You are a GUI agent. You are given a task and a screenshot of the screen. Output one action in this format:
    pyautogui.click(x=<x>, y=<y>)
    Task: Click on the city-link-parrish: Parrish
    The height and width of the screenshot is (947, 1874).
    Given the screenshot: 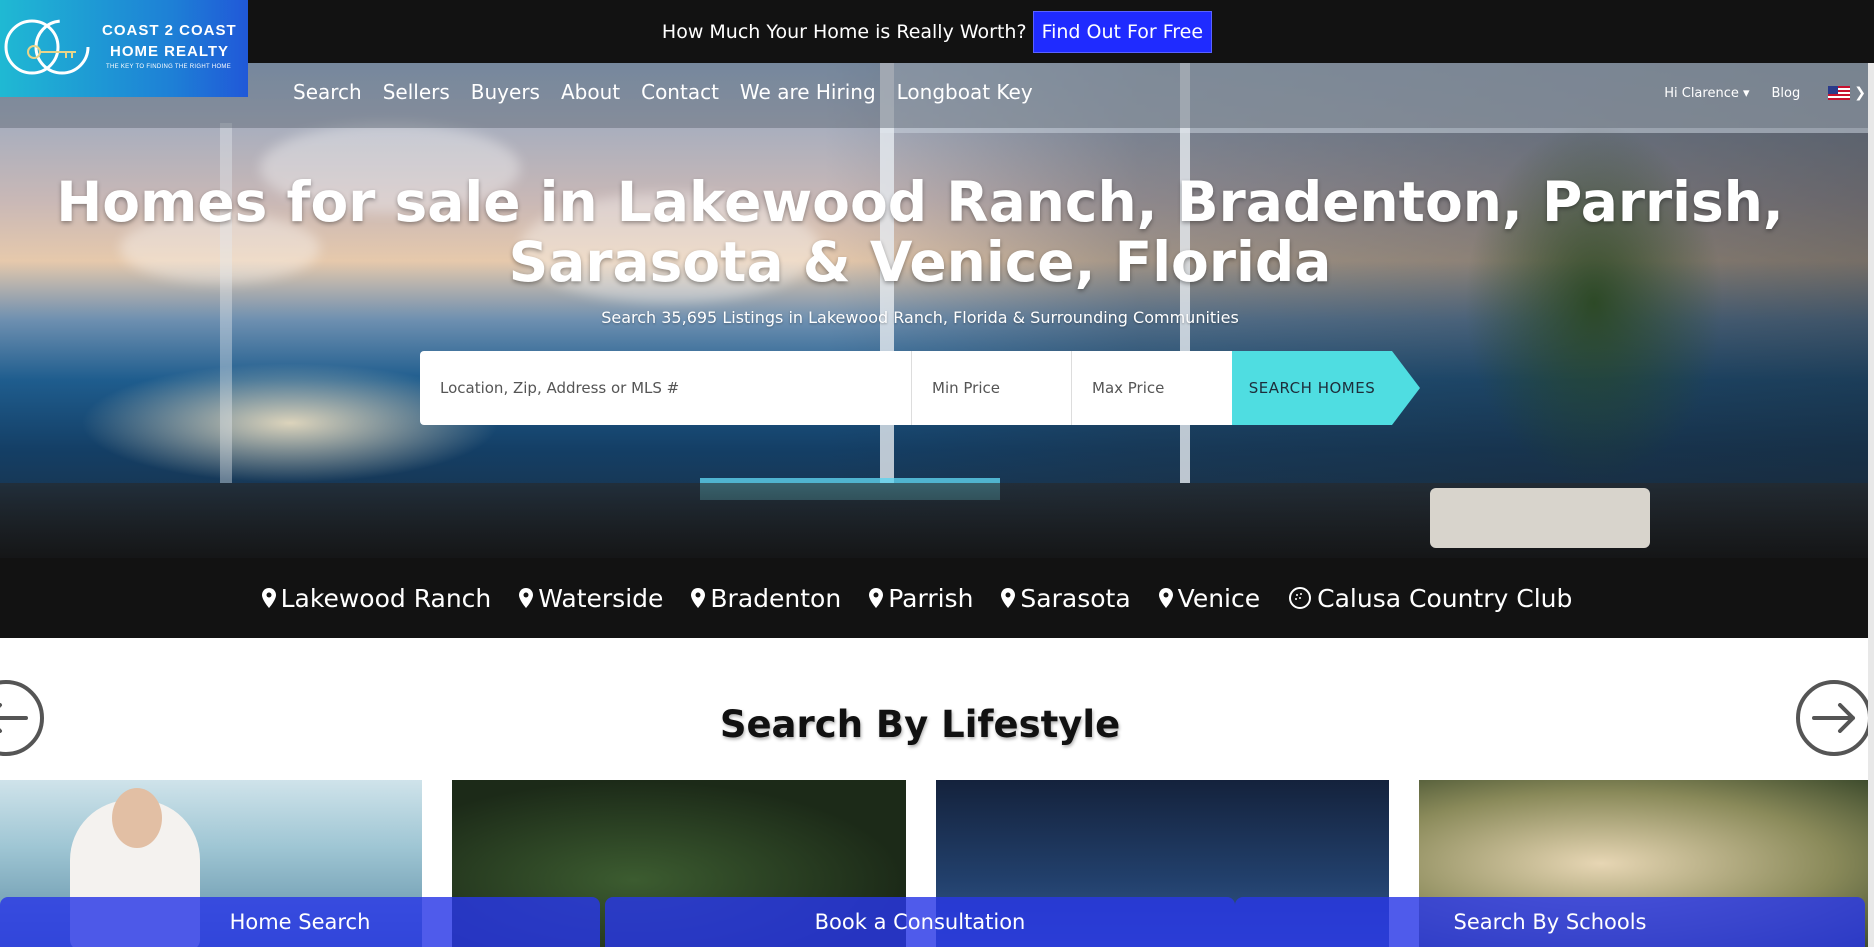 What is the action you would take?
    pyautogui.click(x=921, y=598)
    